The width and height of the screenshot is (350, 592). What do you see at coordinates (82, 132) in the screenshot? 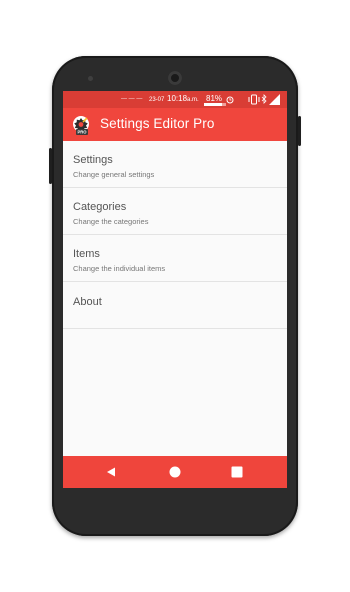
I see `app-icon-badge: PRO` at bounding box center [82, 132].